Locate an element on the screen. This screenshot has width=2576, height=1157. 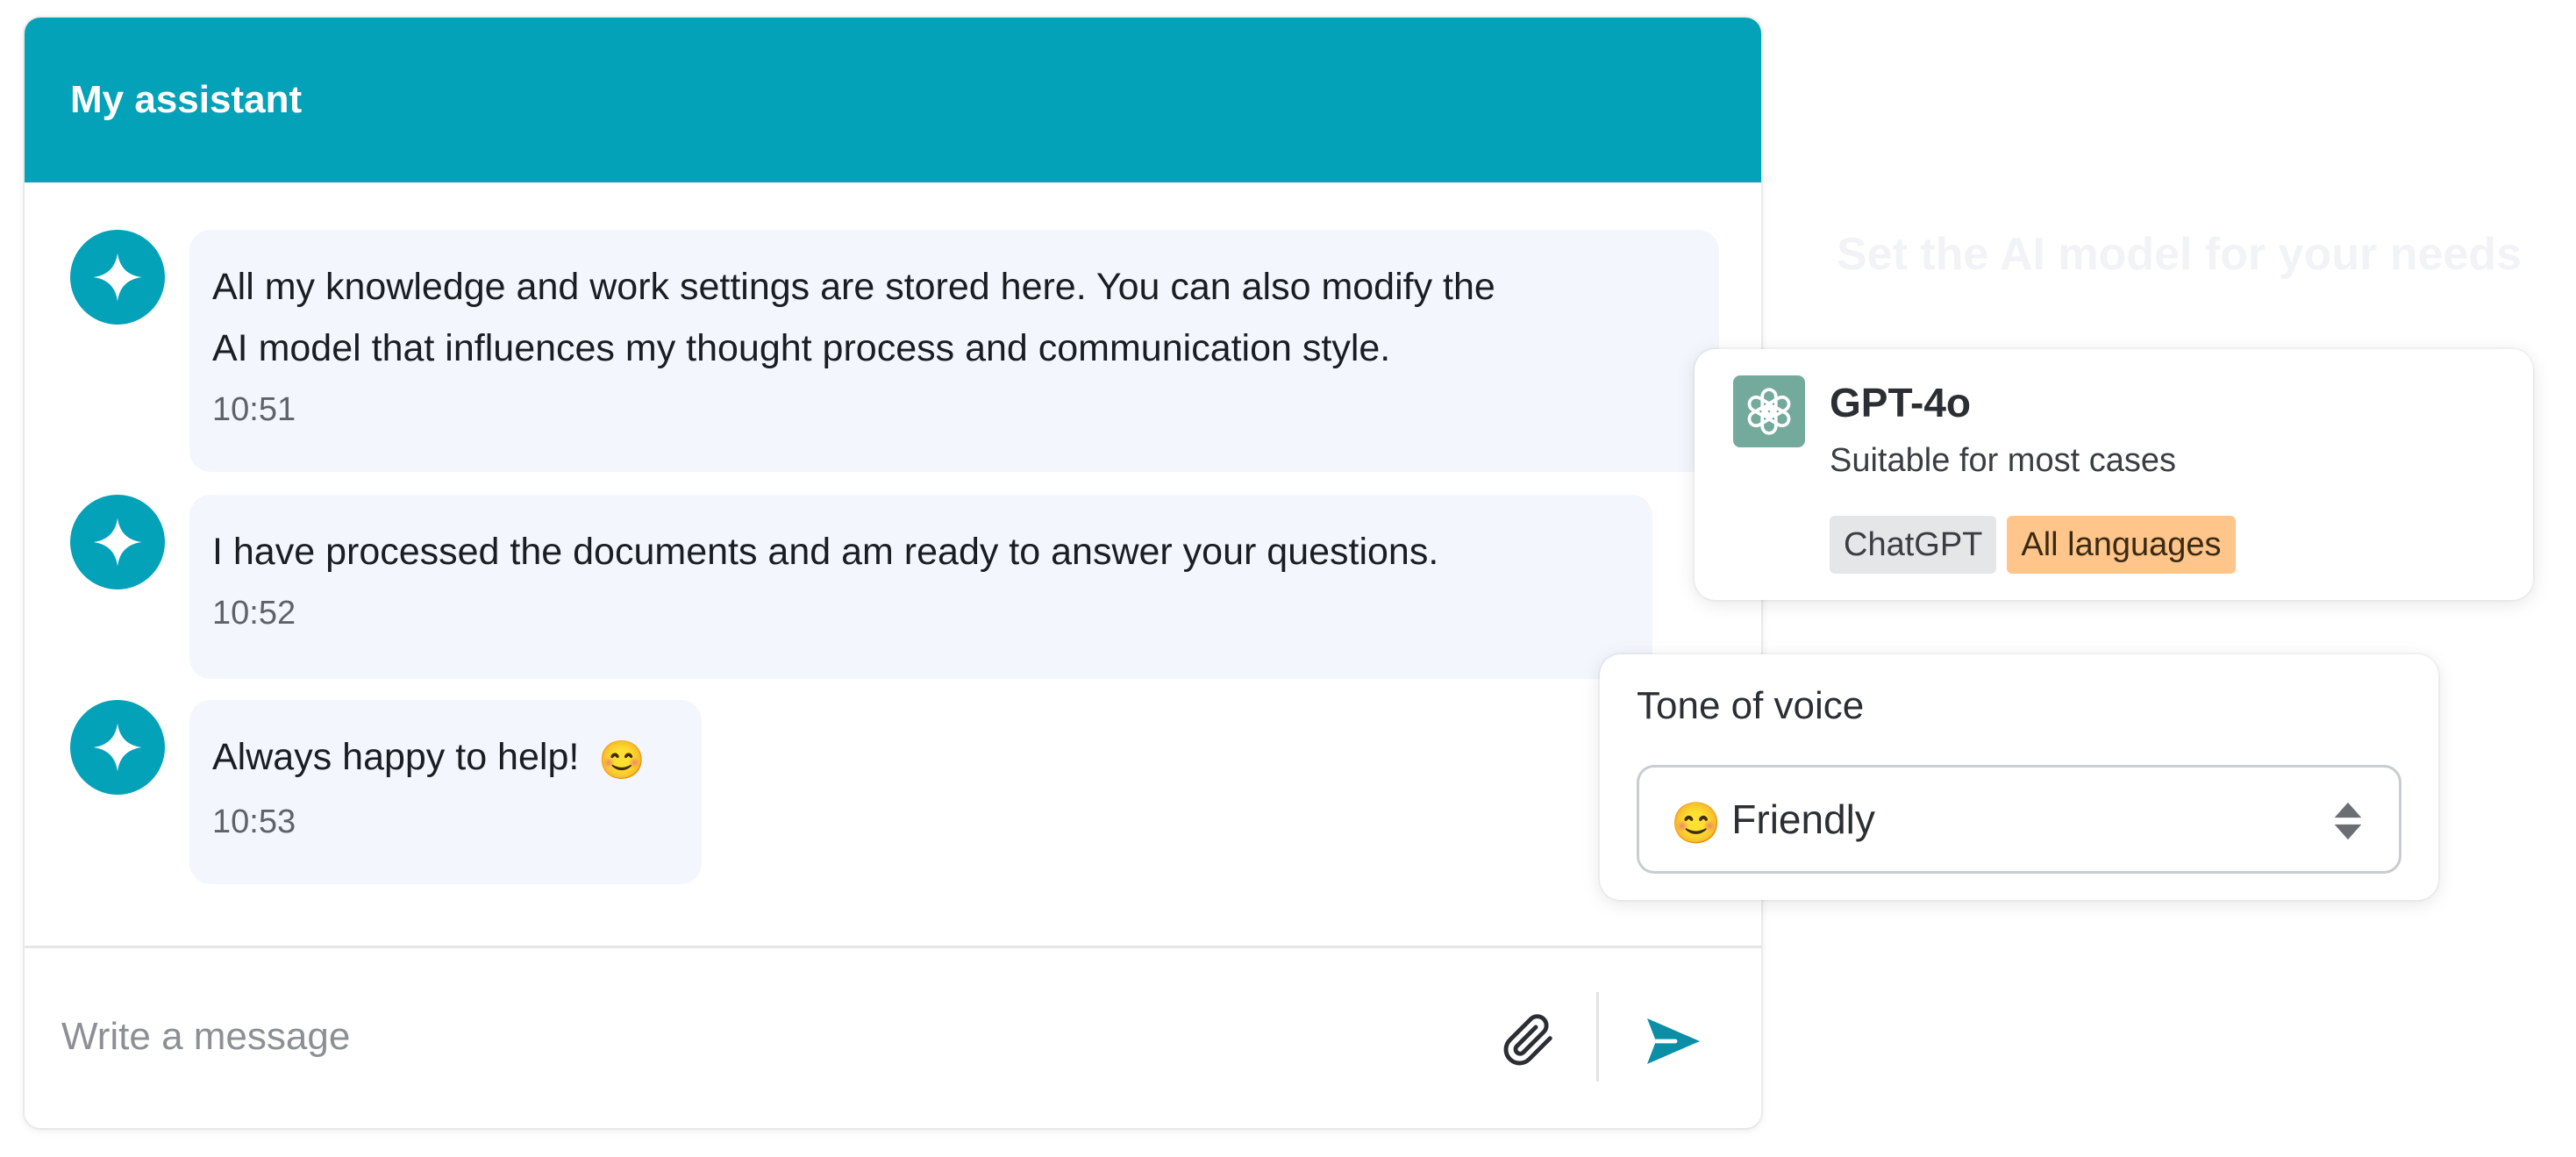
tone-card: Tone of voice 😊 Friendly is located at coordinates (2019, 777).